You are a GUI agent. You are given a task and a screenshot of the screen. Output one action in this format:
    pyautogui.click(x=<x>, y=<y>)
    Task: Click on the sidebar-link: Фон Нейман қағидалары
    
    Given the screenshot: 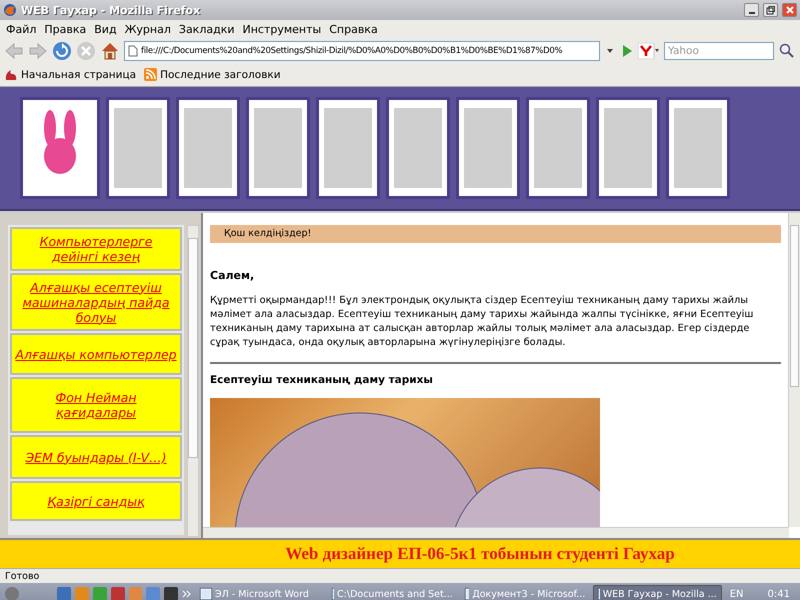 What is the action you would take?
    pyautogui.click(x=96, y=405)
    